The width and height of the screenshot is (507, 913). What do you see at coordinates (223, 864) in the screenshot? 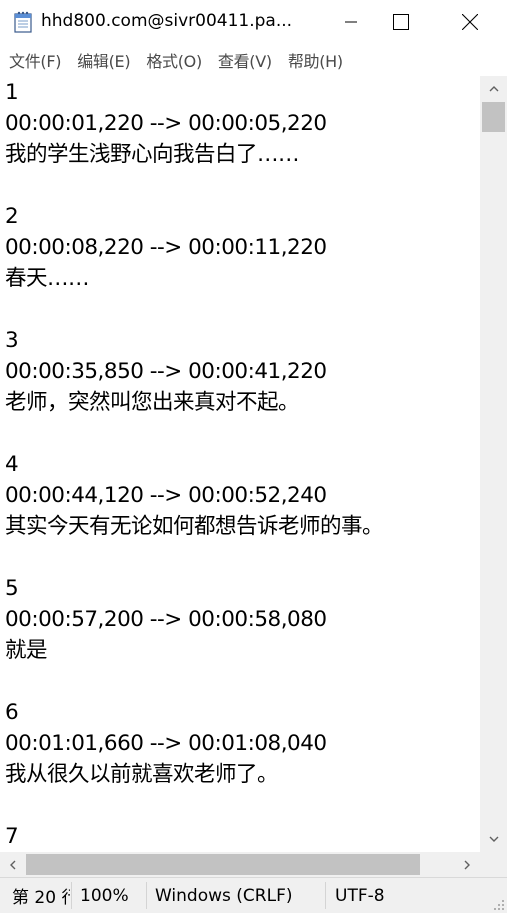
I see `horizontal-scroll-thumb` at bounding box center [223, 864].